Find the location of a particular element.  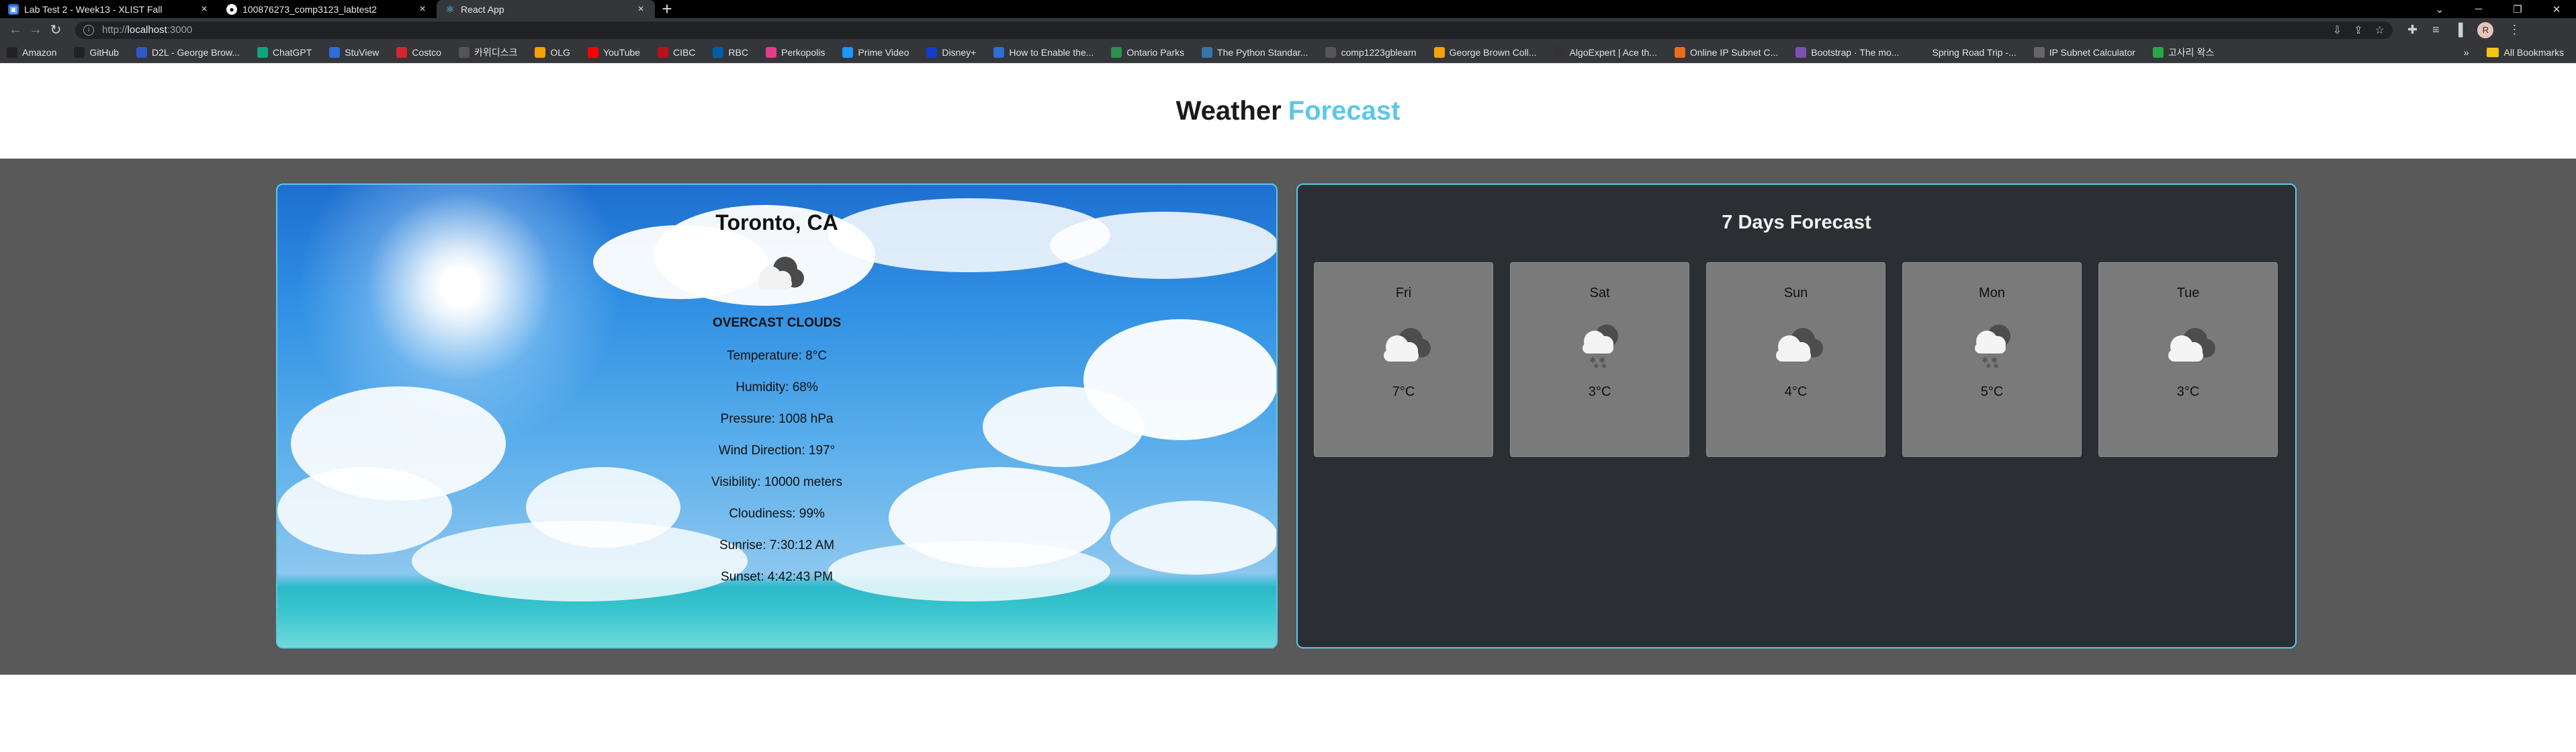

bookmark-item: 카위디스크 is located at coordinates (488, 52).